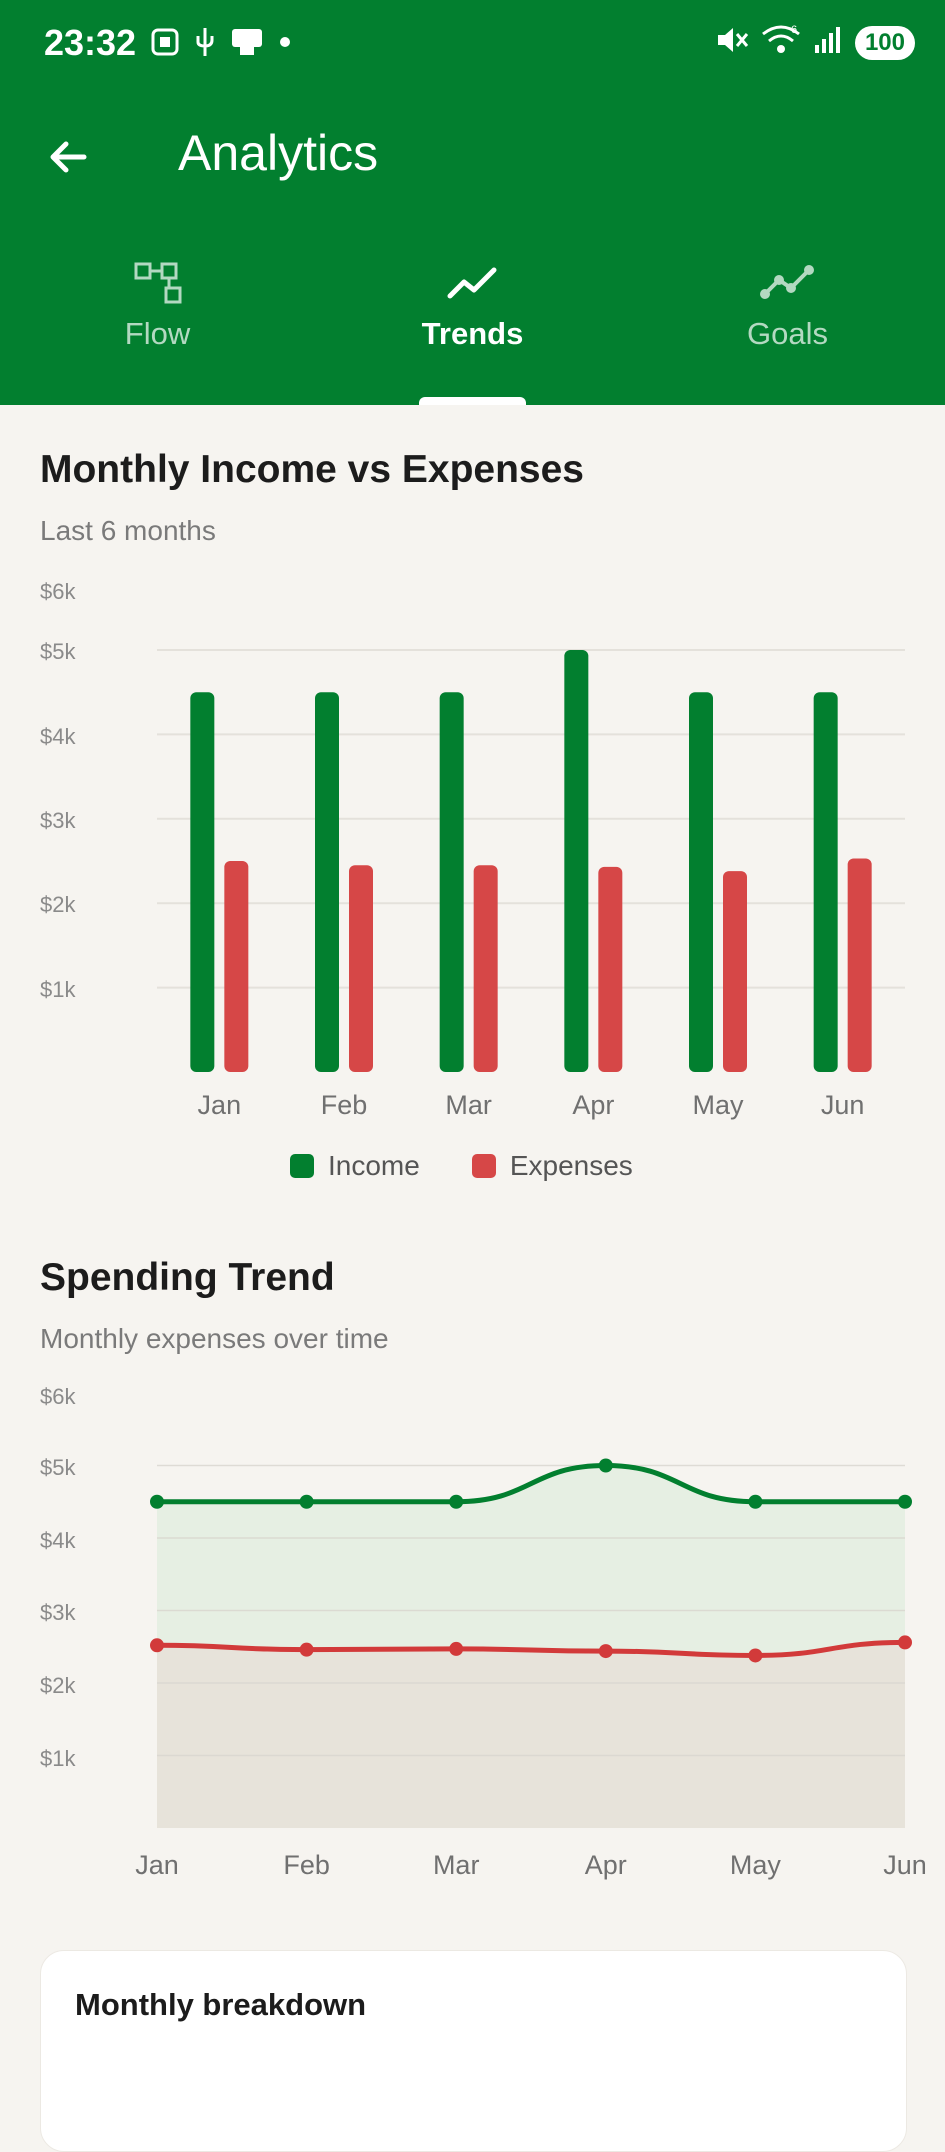  I want to click on screenshot-icon, so click(165, 44).